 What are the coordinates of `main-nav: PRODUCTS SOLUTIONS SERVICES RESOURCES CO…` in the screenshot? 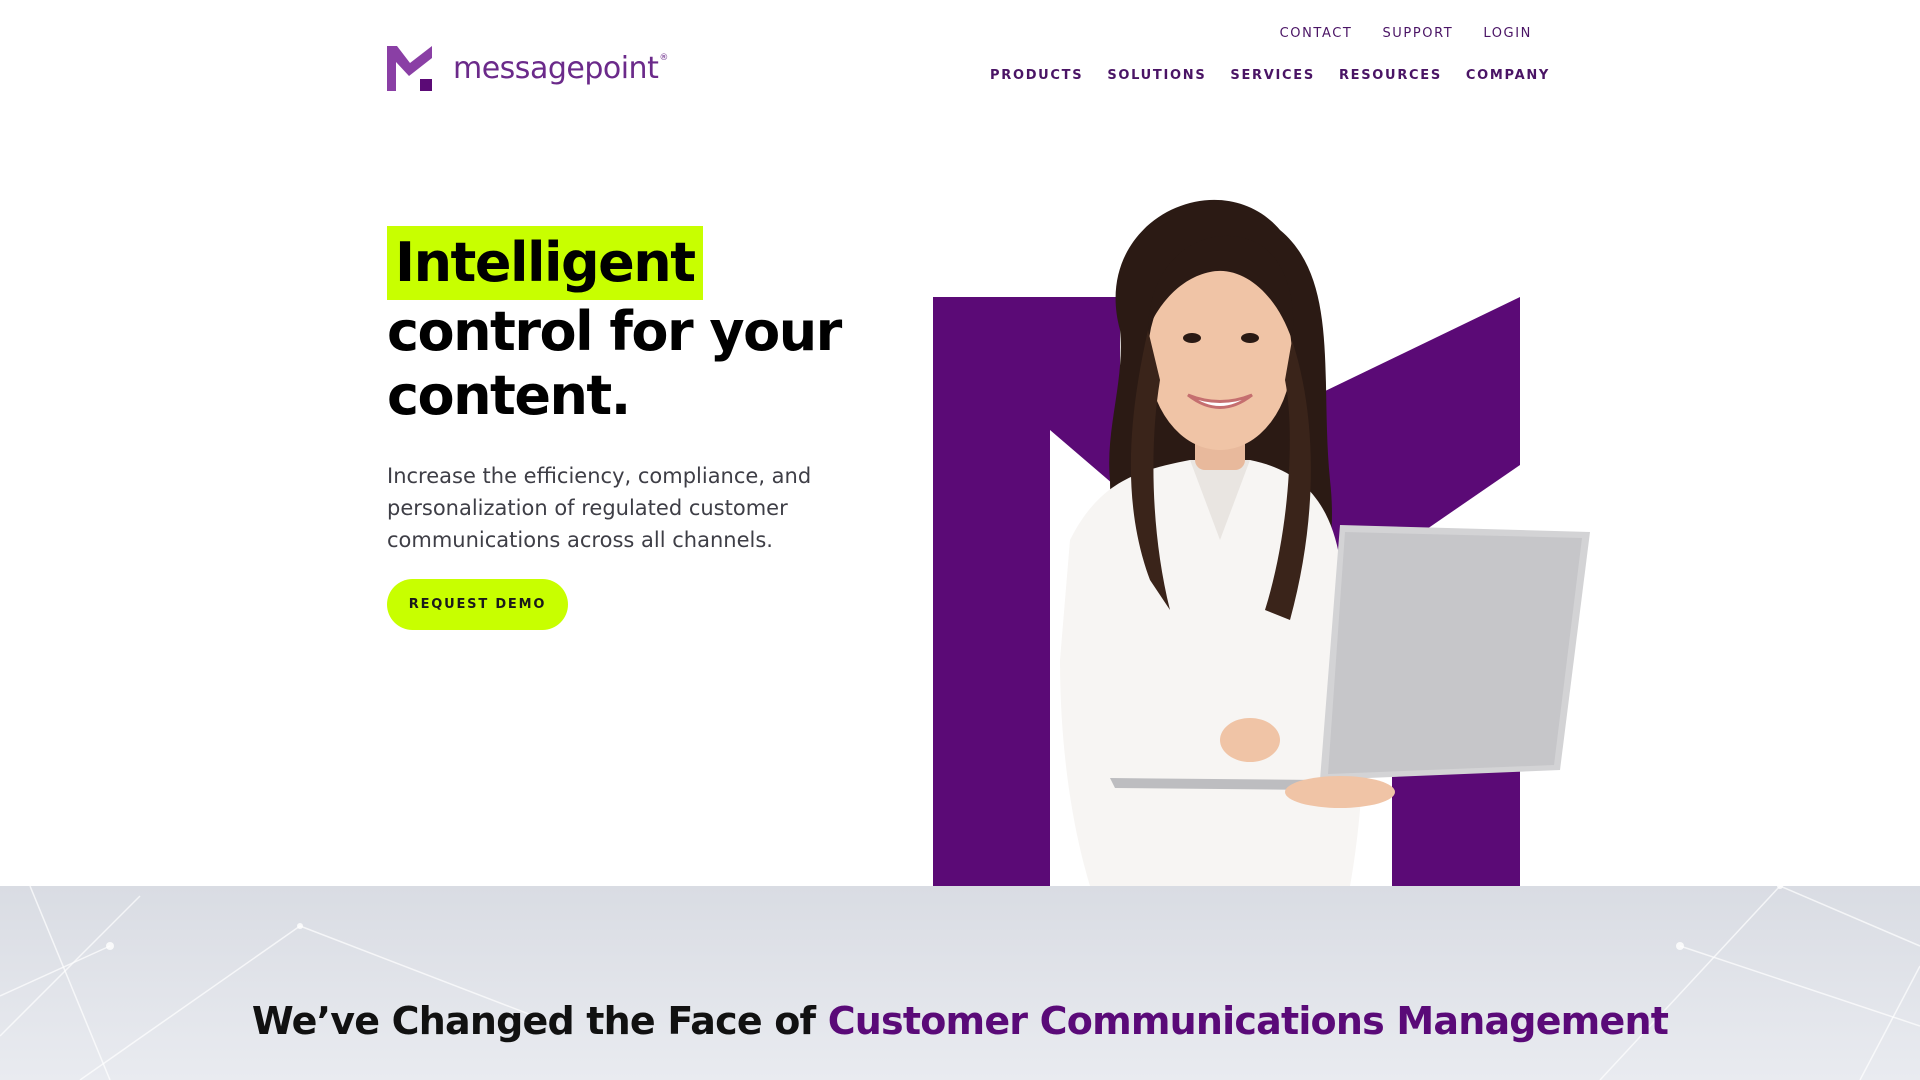 It's located at (1270, 75).